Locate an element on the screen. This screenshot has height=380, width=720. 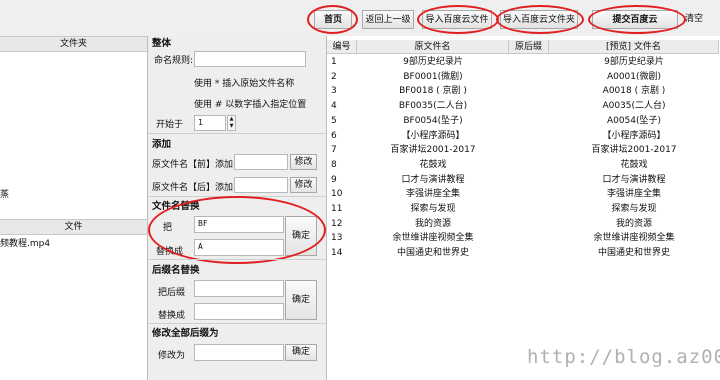
file-item: 频教程.mp4 is located at coordinates (25, 242).